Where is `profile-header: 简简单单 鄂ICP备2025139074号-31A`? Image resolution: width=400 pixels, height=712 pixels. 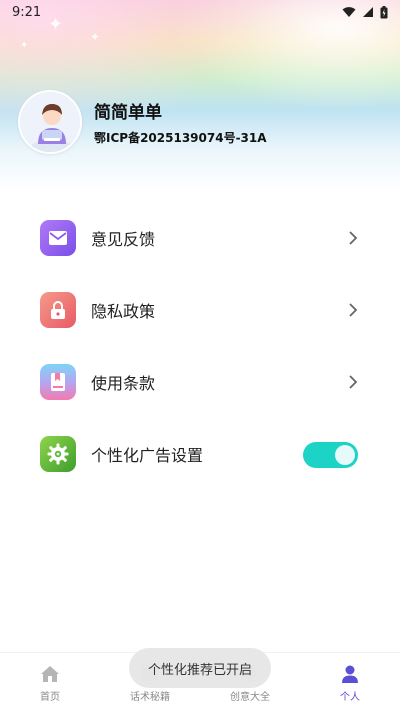
profile-header: 简简单单 鄂ICP备2025139074号-31A is located at coordinates (142, 122).